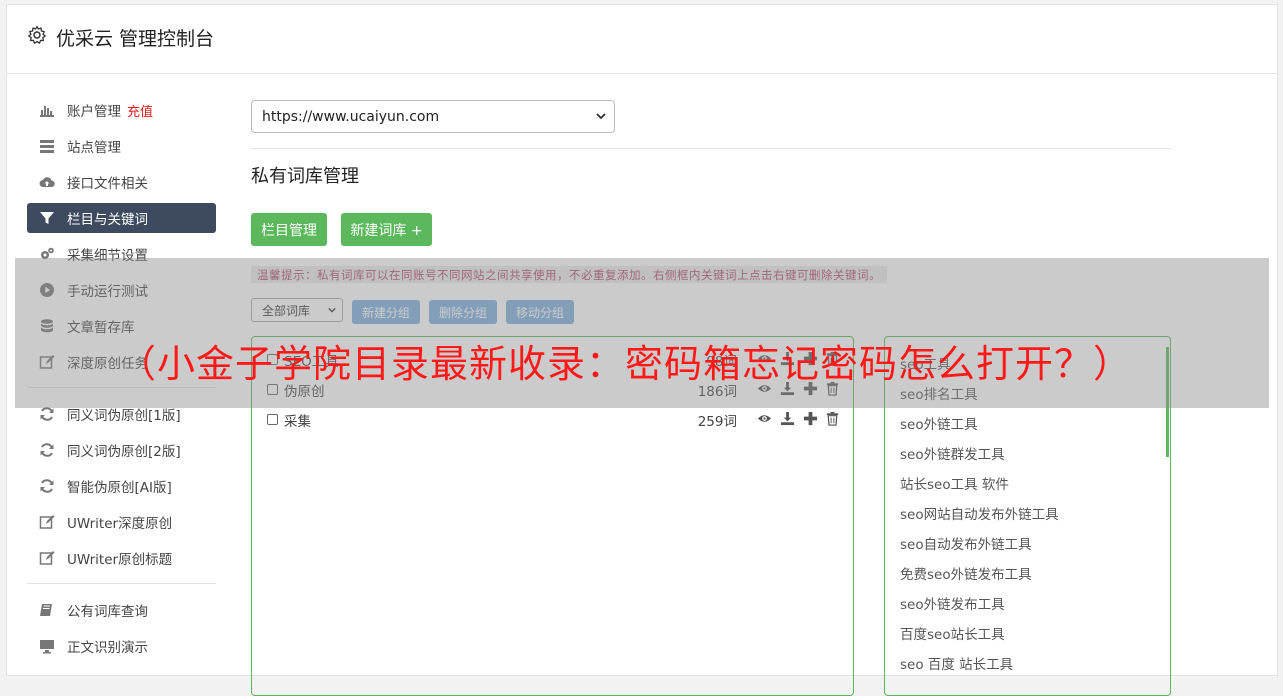 This screenshot has width=1283, height=696. What do you see at coordinates (625, 364) in the screenshot?
I see `overlay-headline: （小金子学院目录最新收录：密码箱忘记密码怎么打开？）` at bounding box center [625, 364].